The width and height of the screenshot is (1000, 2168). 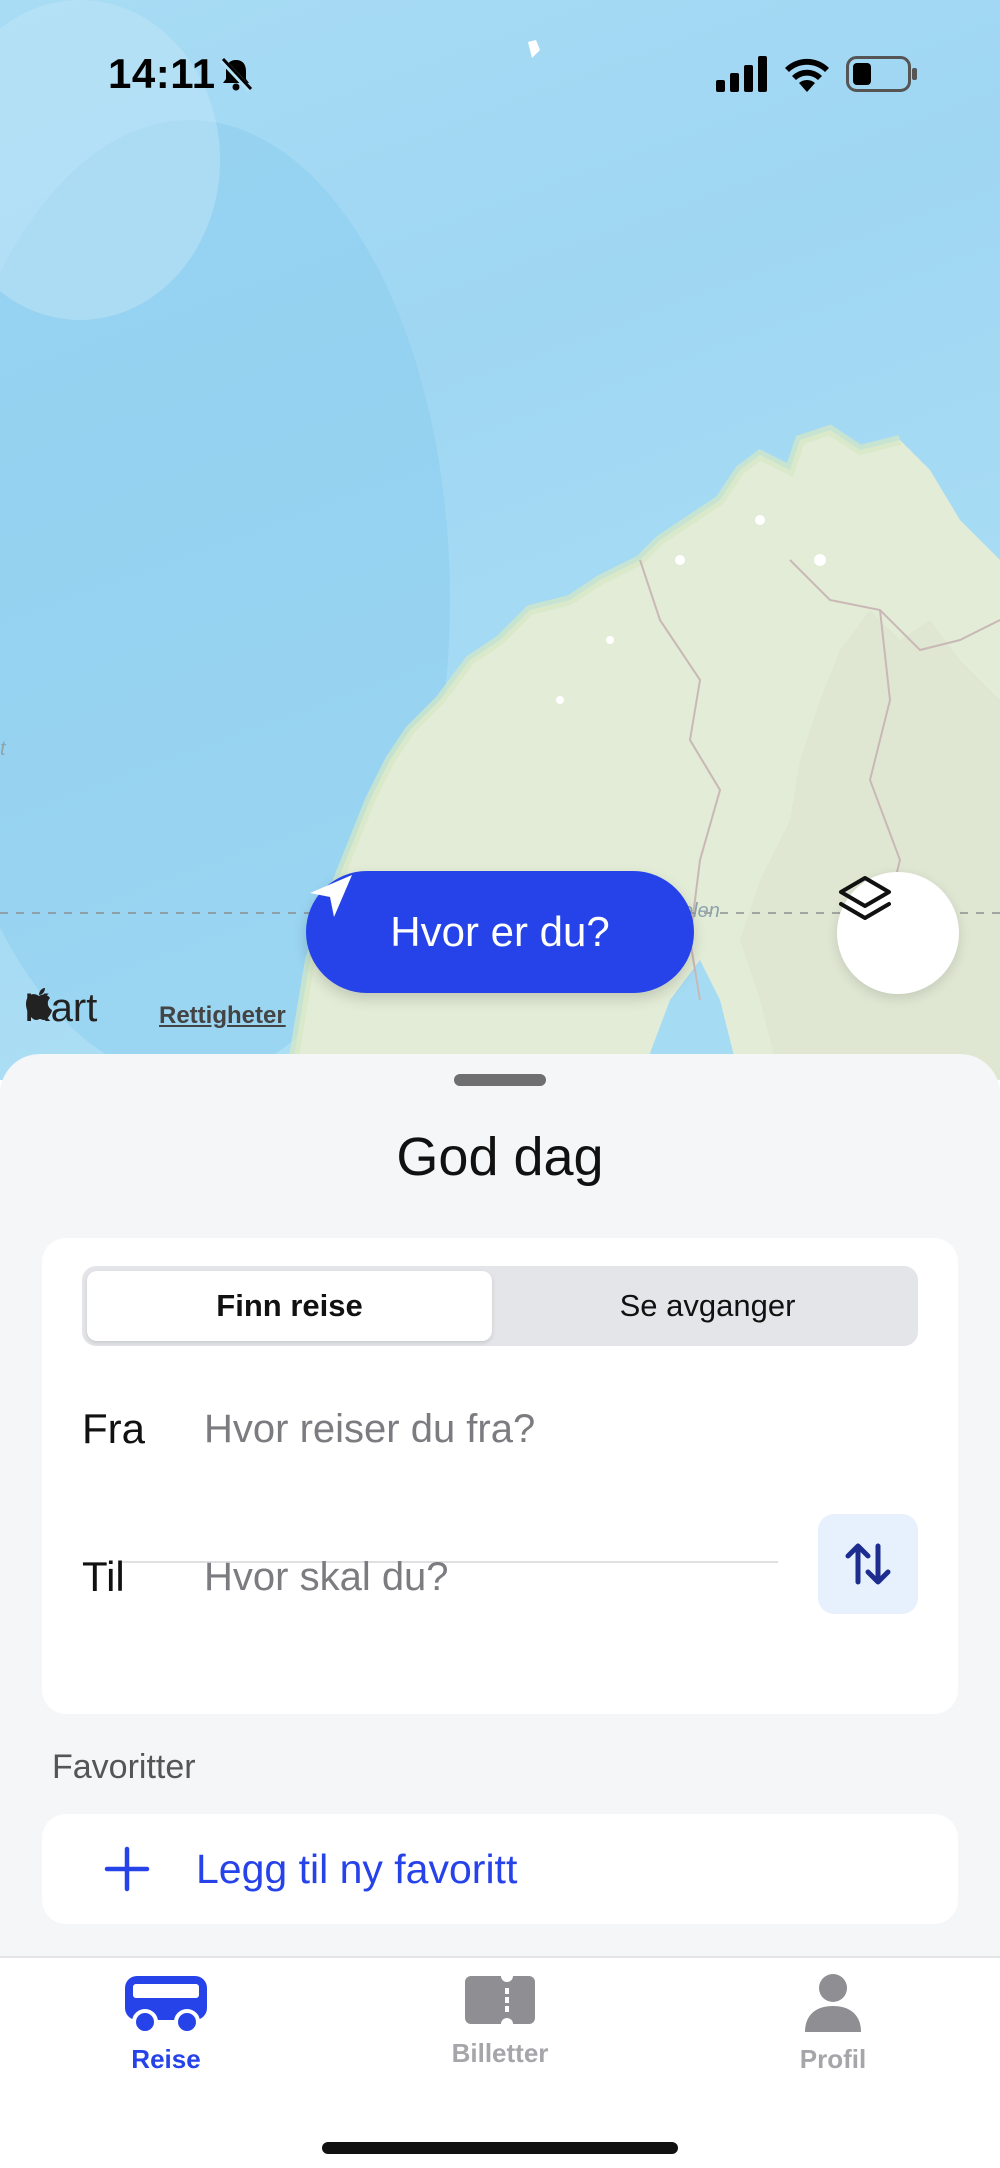 I want to click on add-favorite-button: Legg til ny favoritt, so click(x=500, y=1869).